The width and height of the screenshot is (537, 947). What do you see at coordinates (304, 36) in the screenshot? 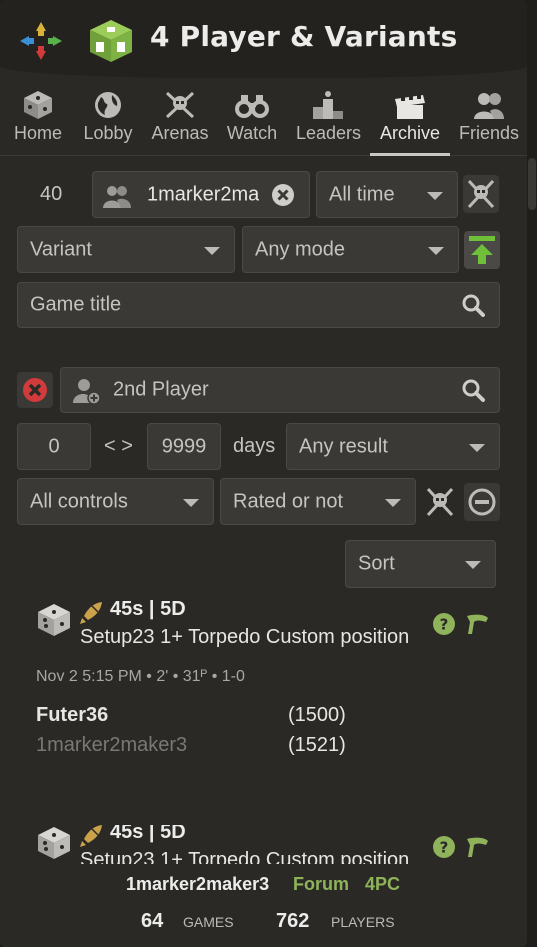
I see `app-title: 4 Player & Variants` at bounding box center [304, 36].